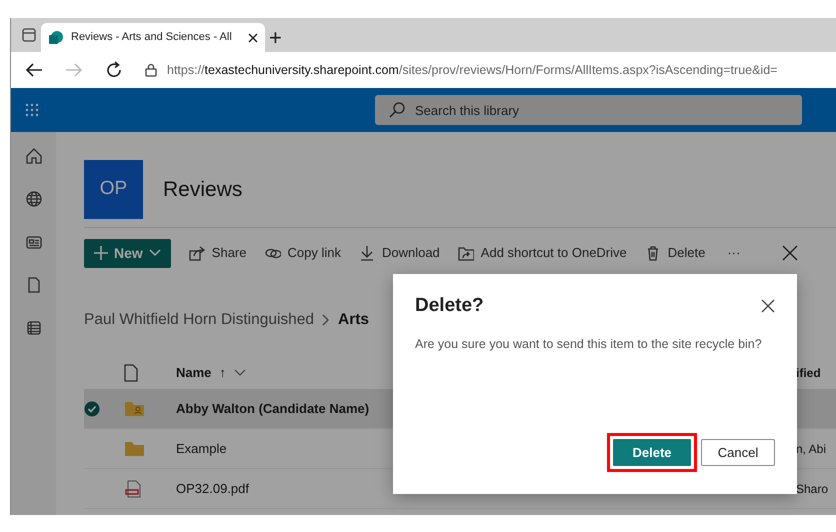  Describe the element at coordinates (466, 253) in the screenshot. I see `folder-shortcut-icon` at that location.